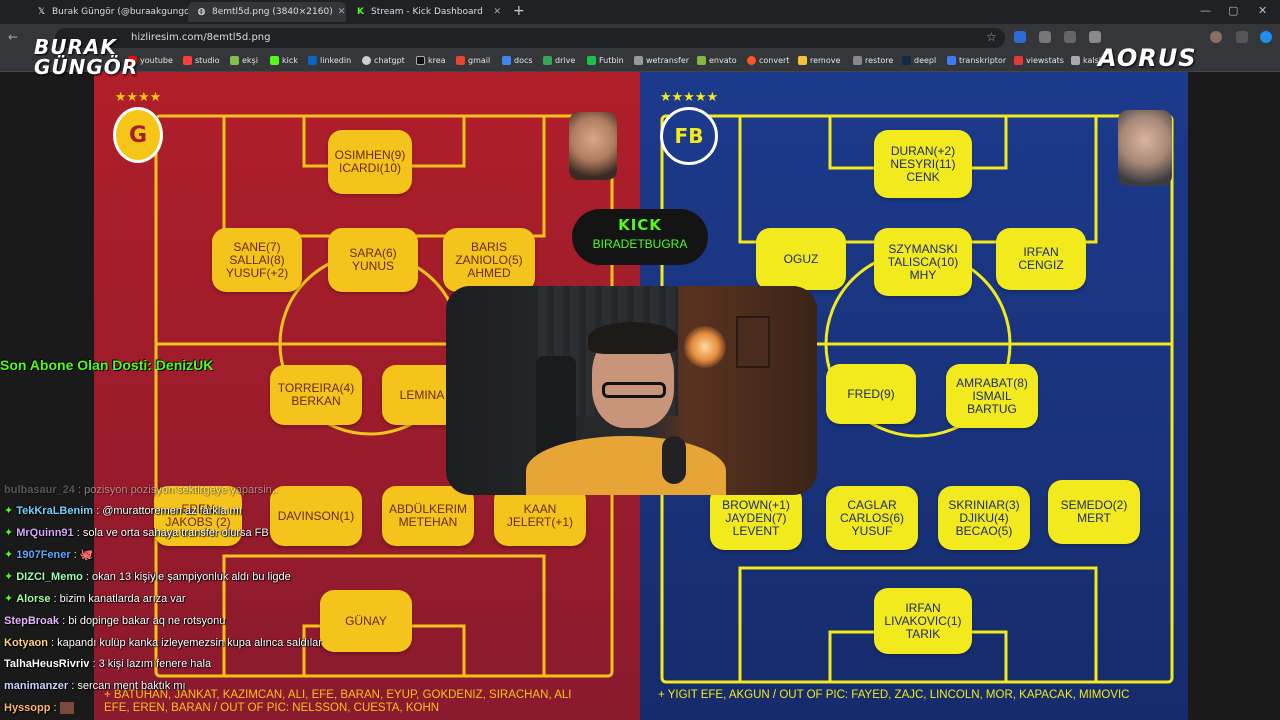  Describe the element at coordinates (873, 60) in the screenshot. I see `bookmark-restore: restore` at that location.